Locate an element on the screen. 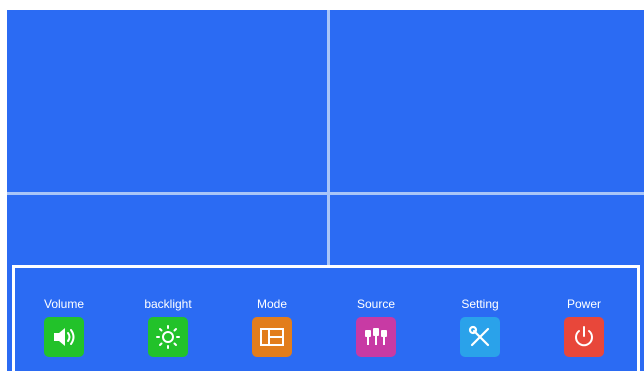 This screenshot has width=644, height=371. backlight-button: backlight is located at coordinates (168, 329).